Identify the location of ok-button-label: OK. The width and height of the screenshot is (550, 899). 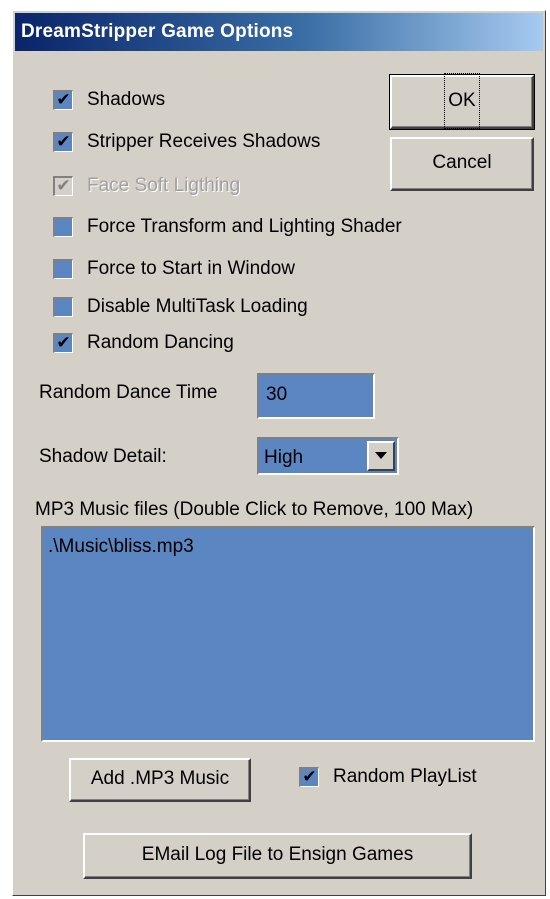
(462, 101).